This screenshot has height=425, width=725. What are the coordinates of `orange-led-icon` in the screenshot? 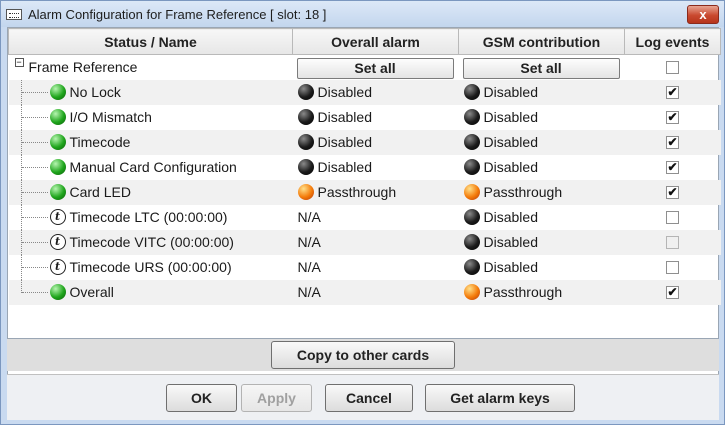 It's located at (471, 192).